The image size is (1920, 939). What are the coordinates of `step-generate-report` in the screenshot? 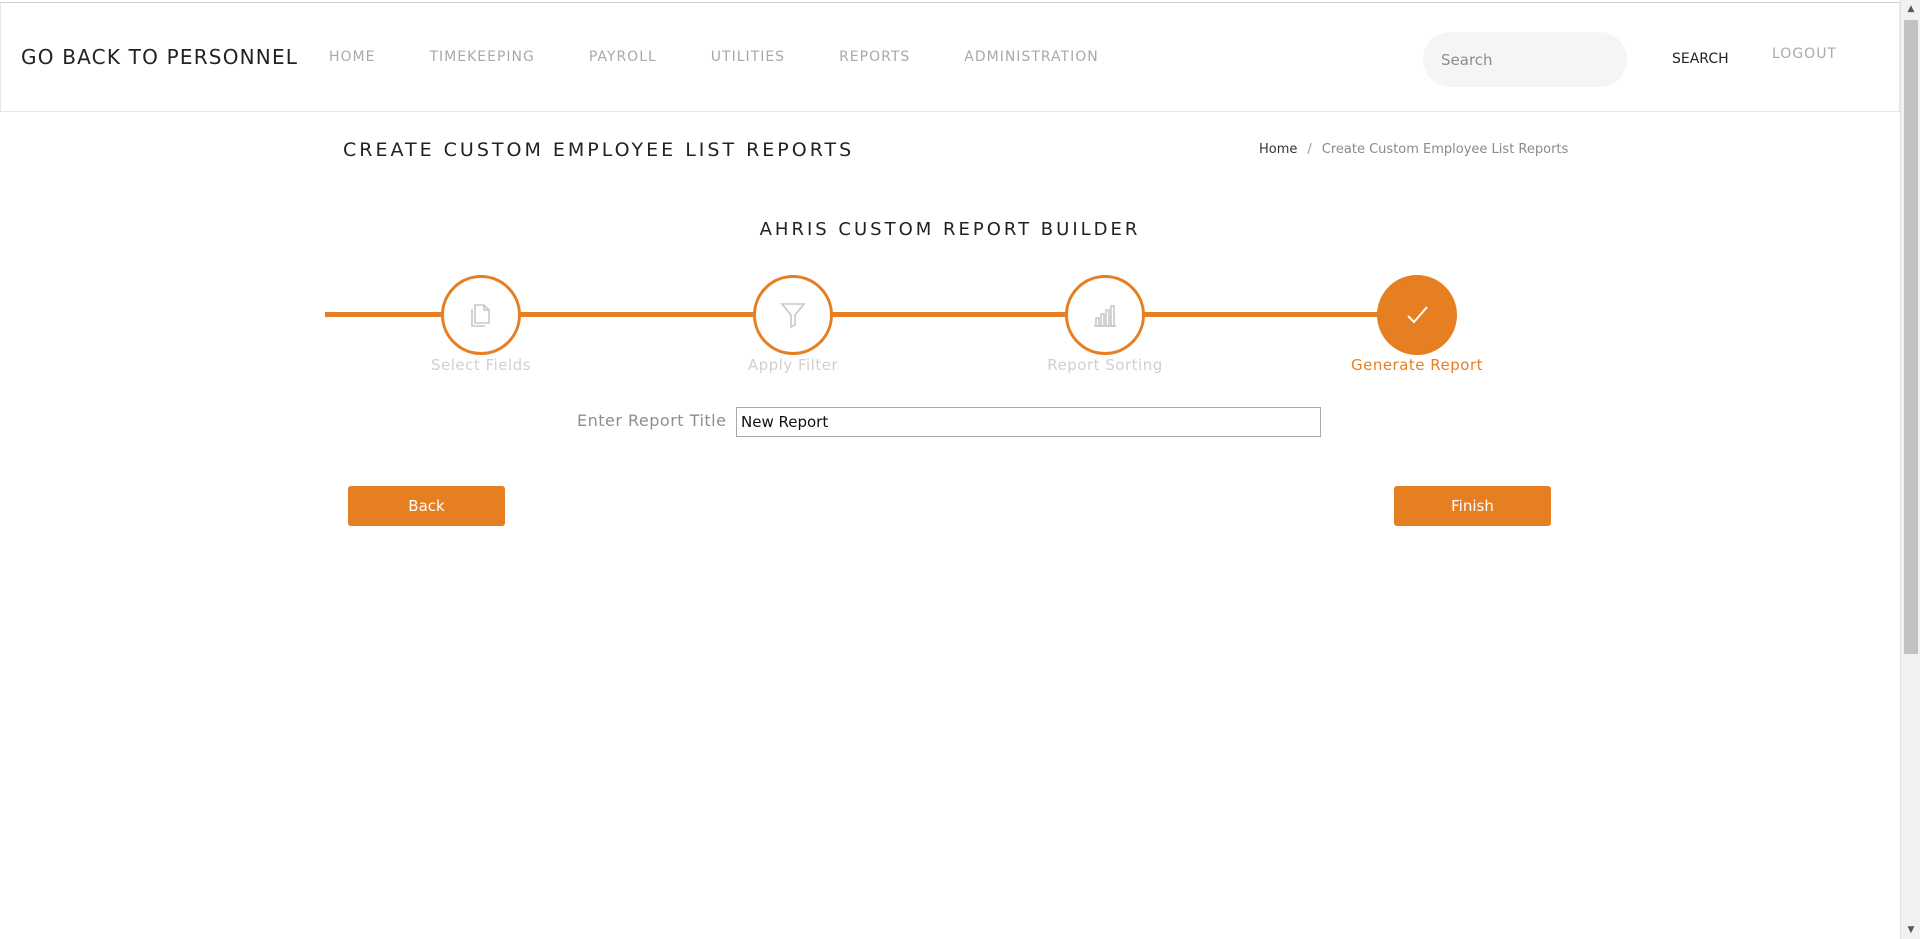 It's located at (1417, 315).